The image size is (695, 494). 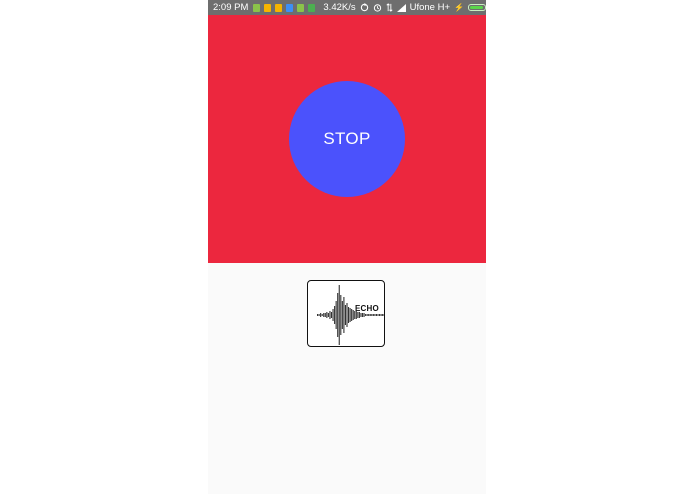 What do you see at coordinates (401, 7) in the screenshot?
I see `signal-icon` at bounding box center [401, 7].